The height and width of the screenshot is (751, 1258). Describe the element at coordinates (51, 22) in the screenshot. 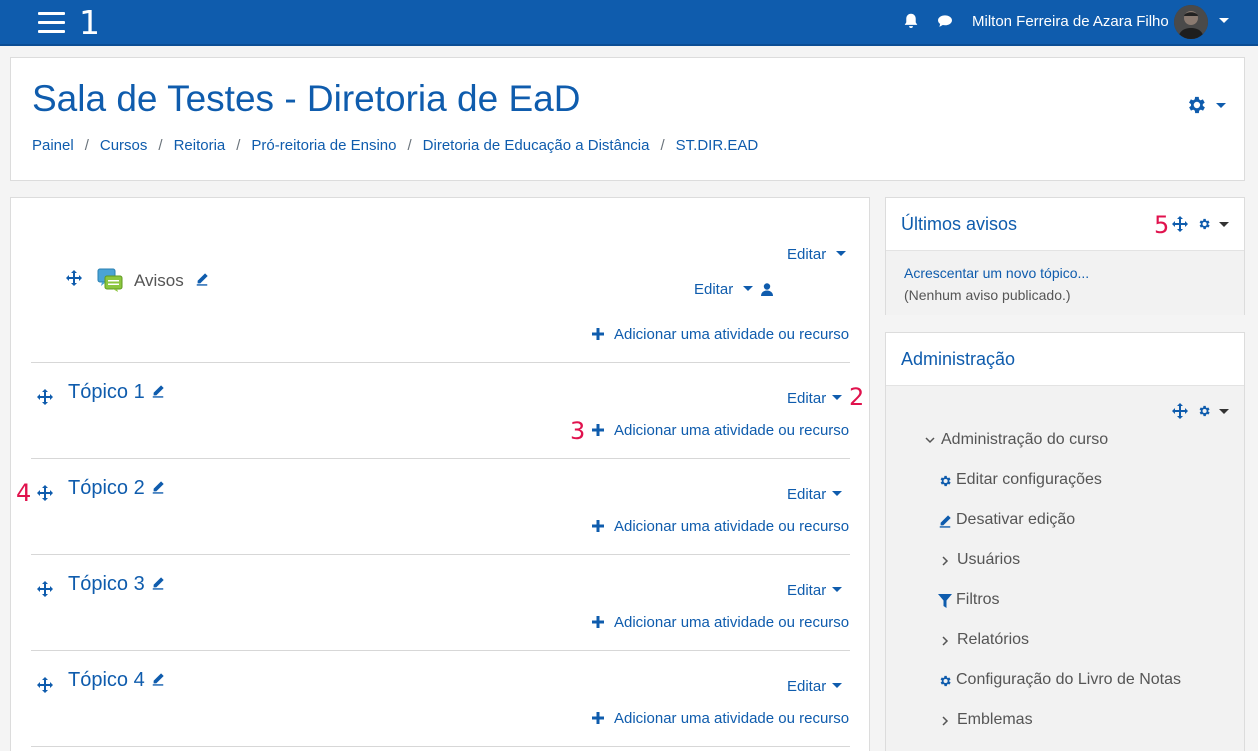

I see `menu-toggle-icon` at that location.